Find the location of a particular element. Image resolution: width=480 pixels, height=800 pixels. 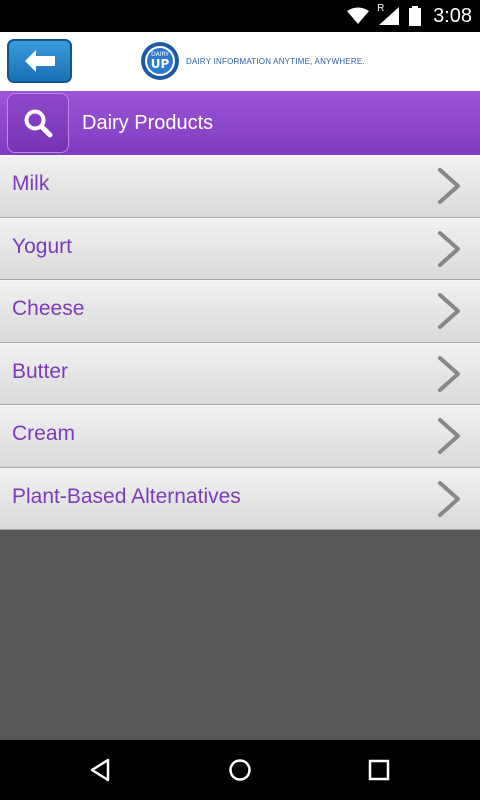

wifi-icon is located at coordinates (358, 15).